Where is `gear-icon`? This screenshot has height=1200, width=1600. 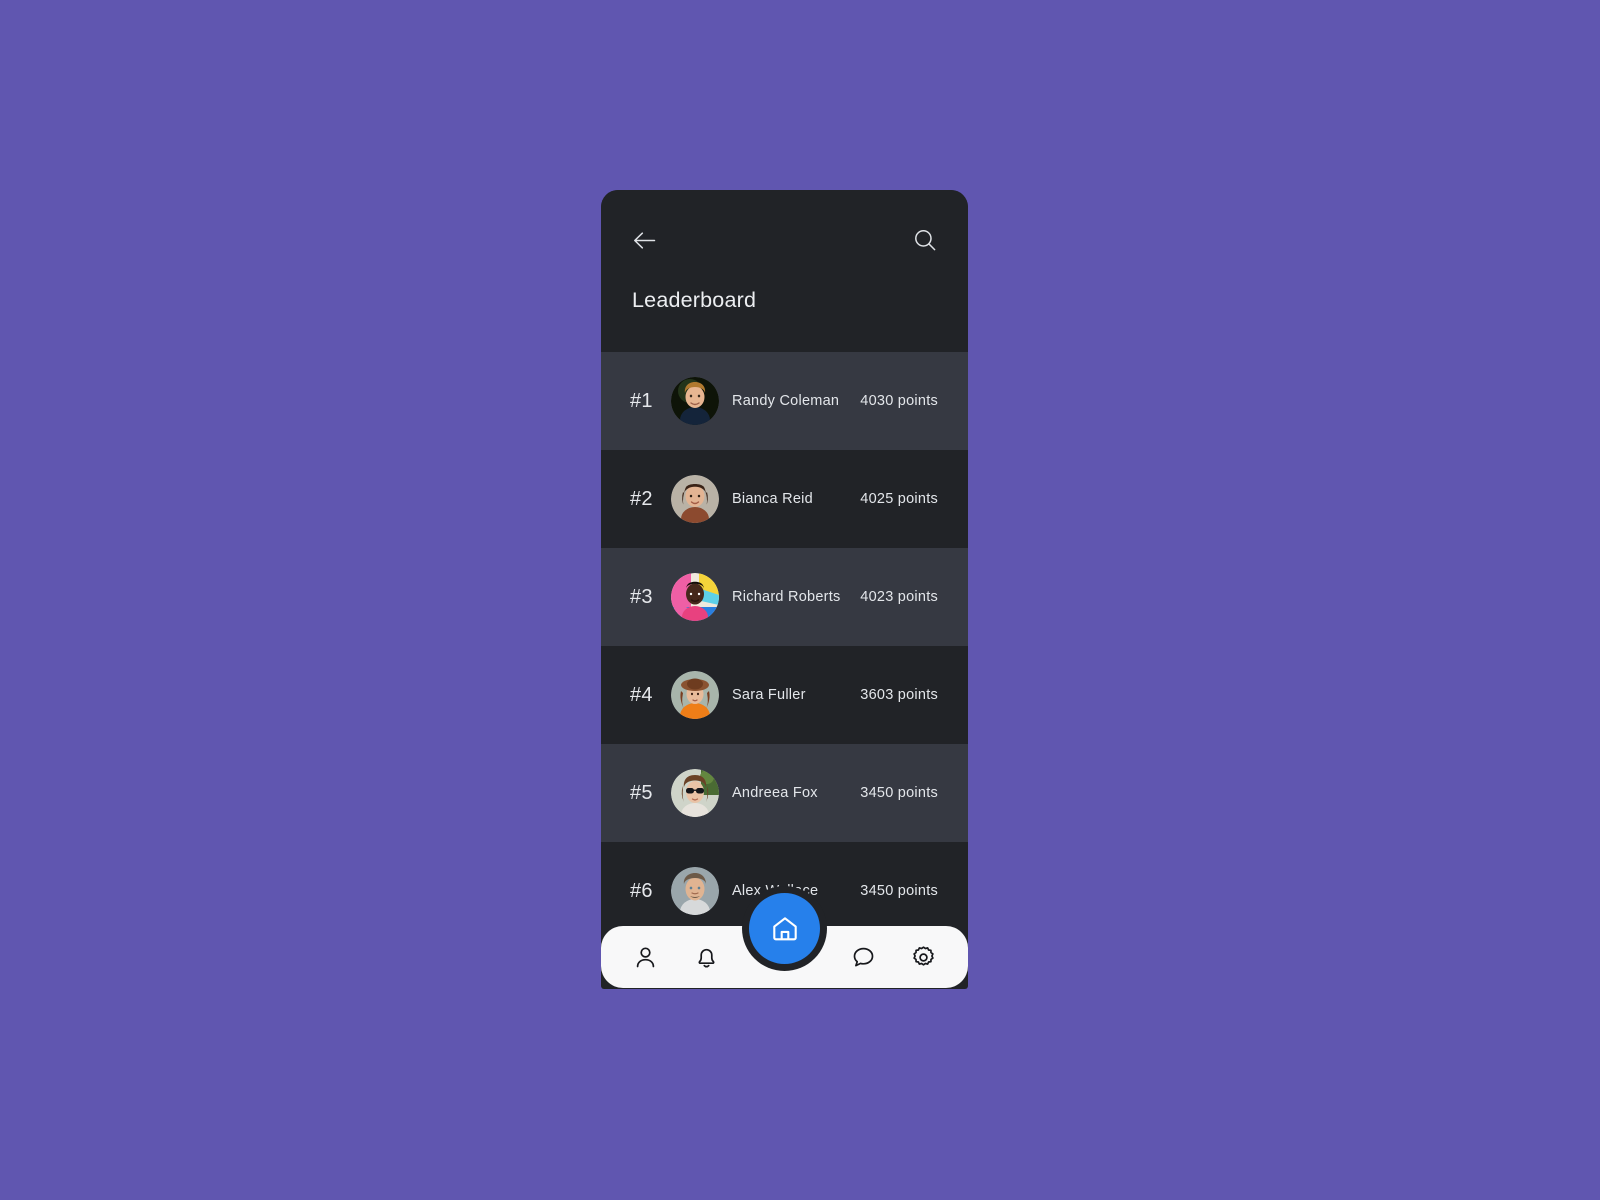 gear-icon is located at coordinates (923, 955).